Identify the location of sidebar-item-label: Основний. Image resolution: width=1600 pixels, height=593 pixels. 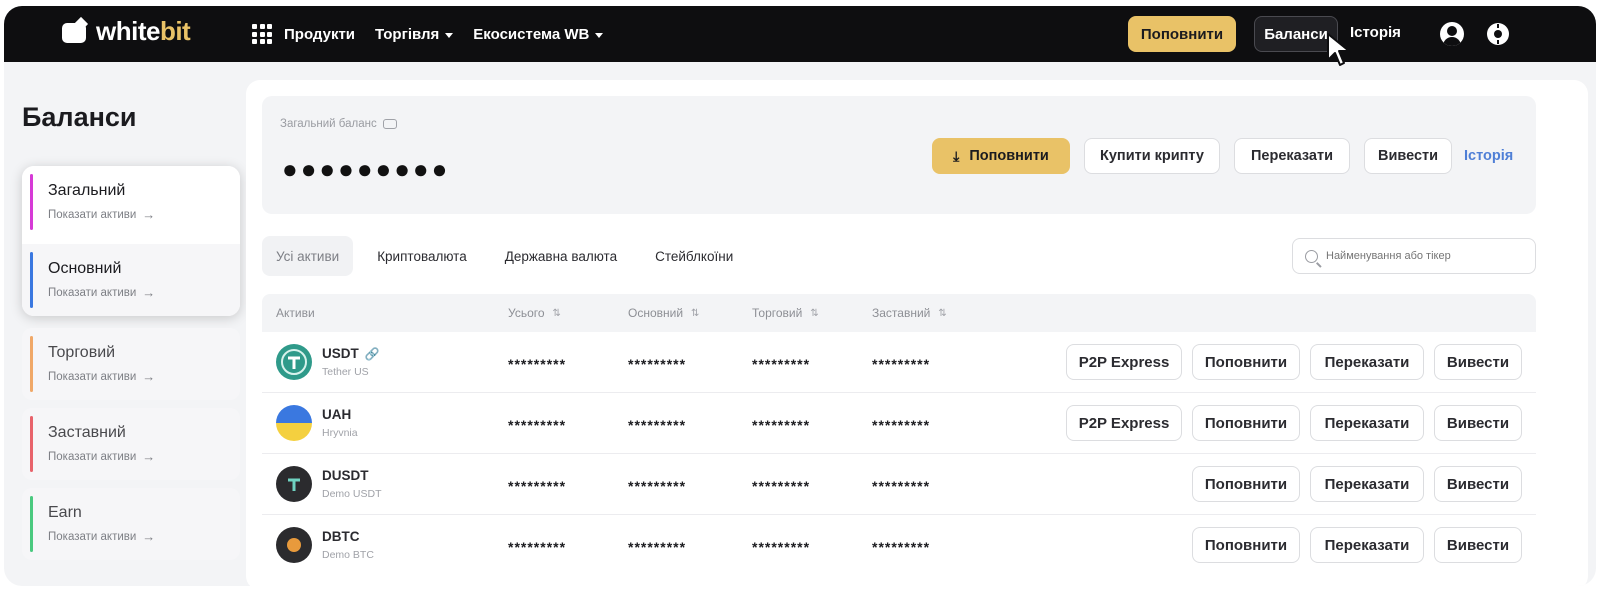
(85, 268).